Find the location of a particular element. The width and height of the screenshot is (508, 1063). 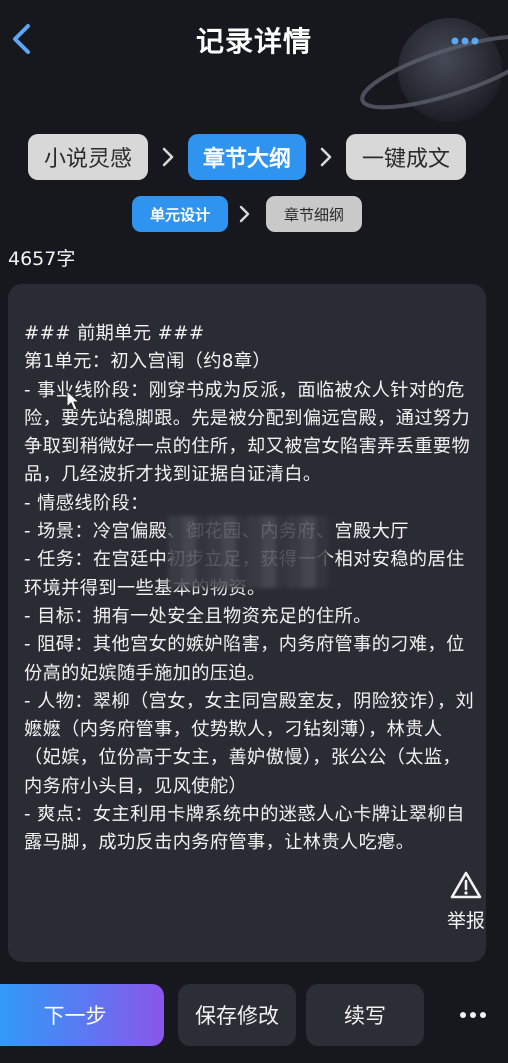

step-novel-inspiration: 小说灵感 is located at coordinates (88, 157).